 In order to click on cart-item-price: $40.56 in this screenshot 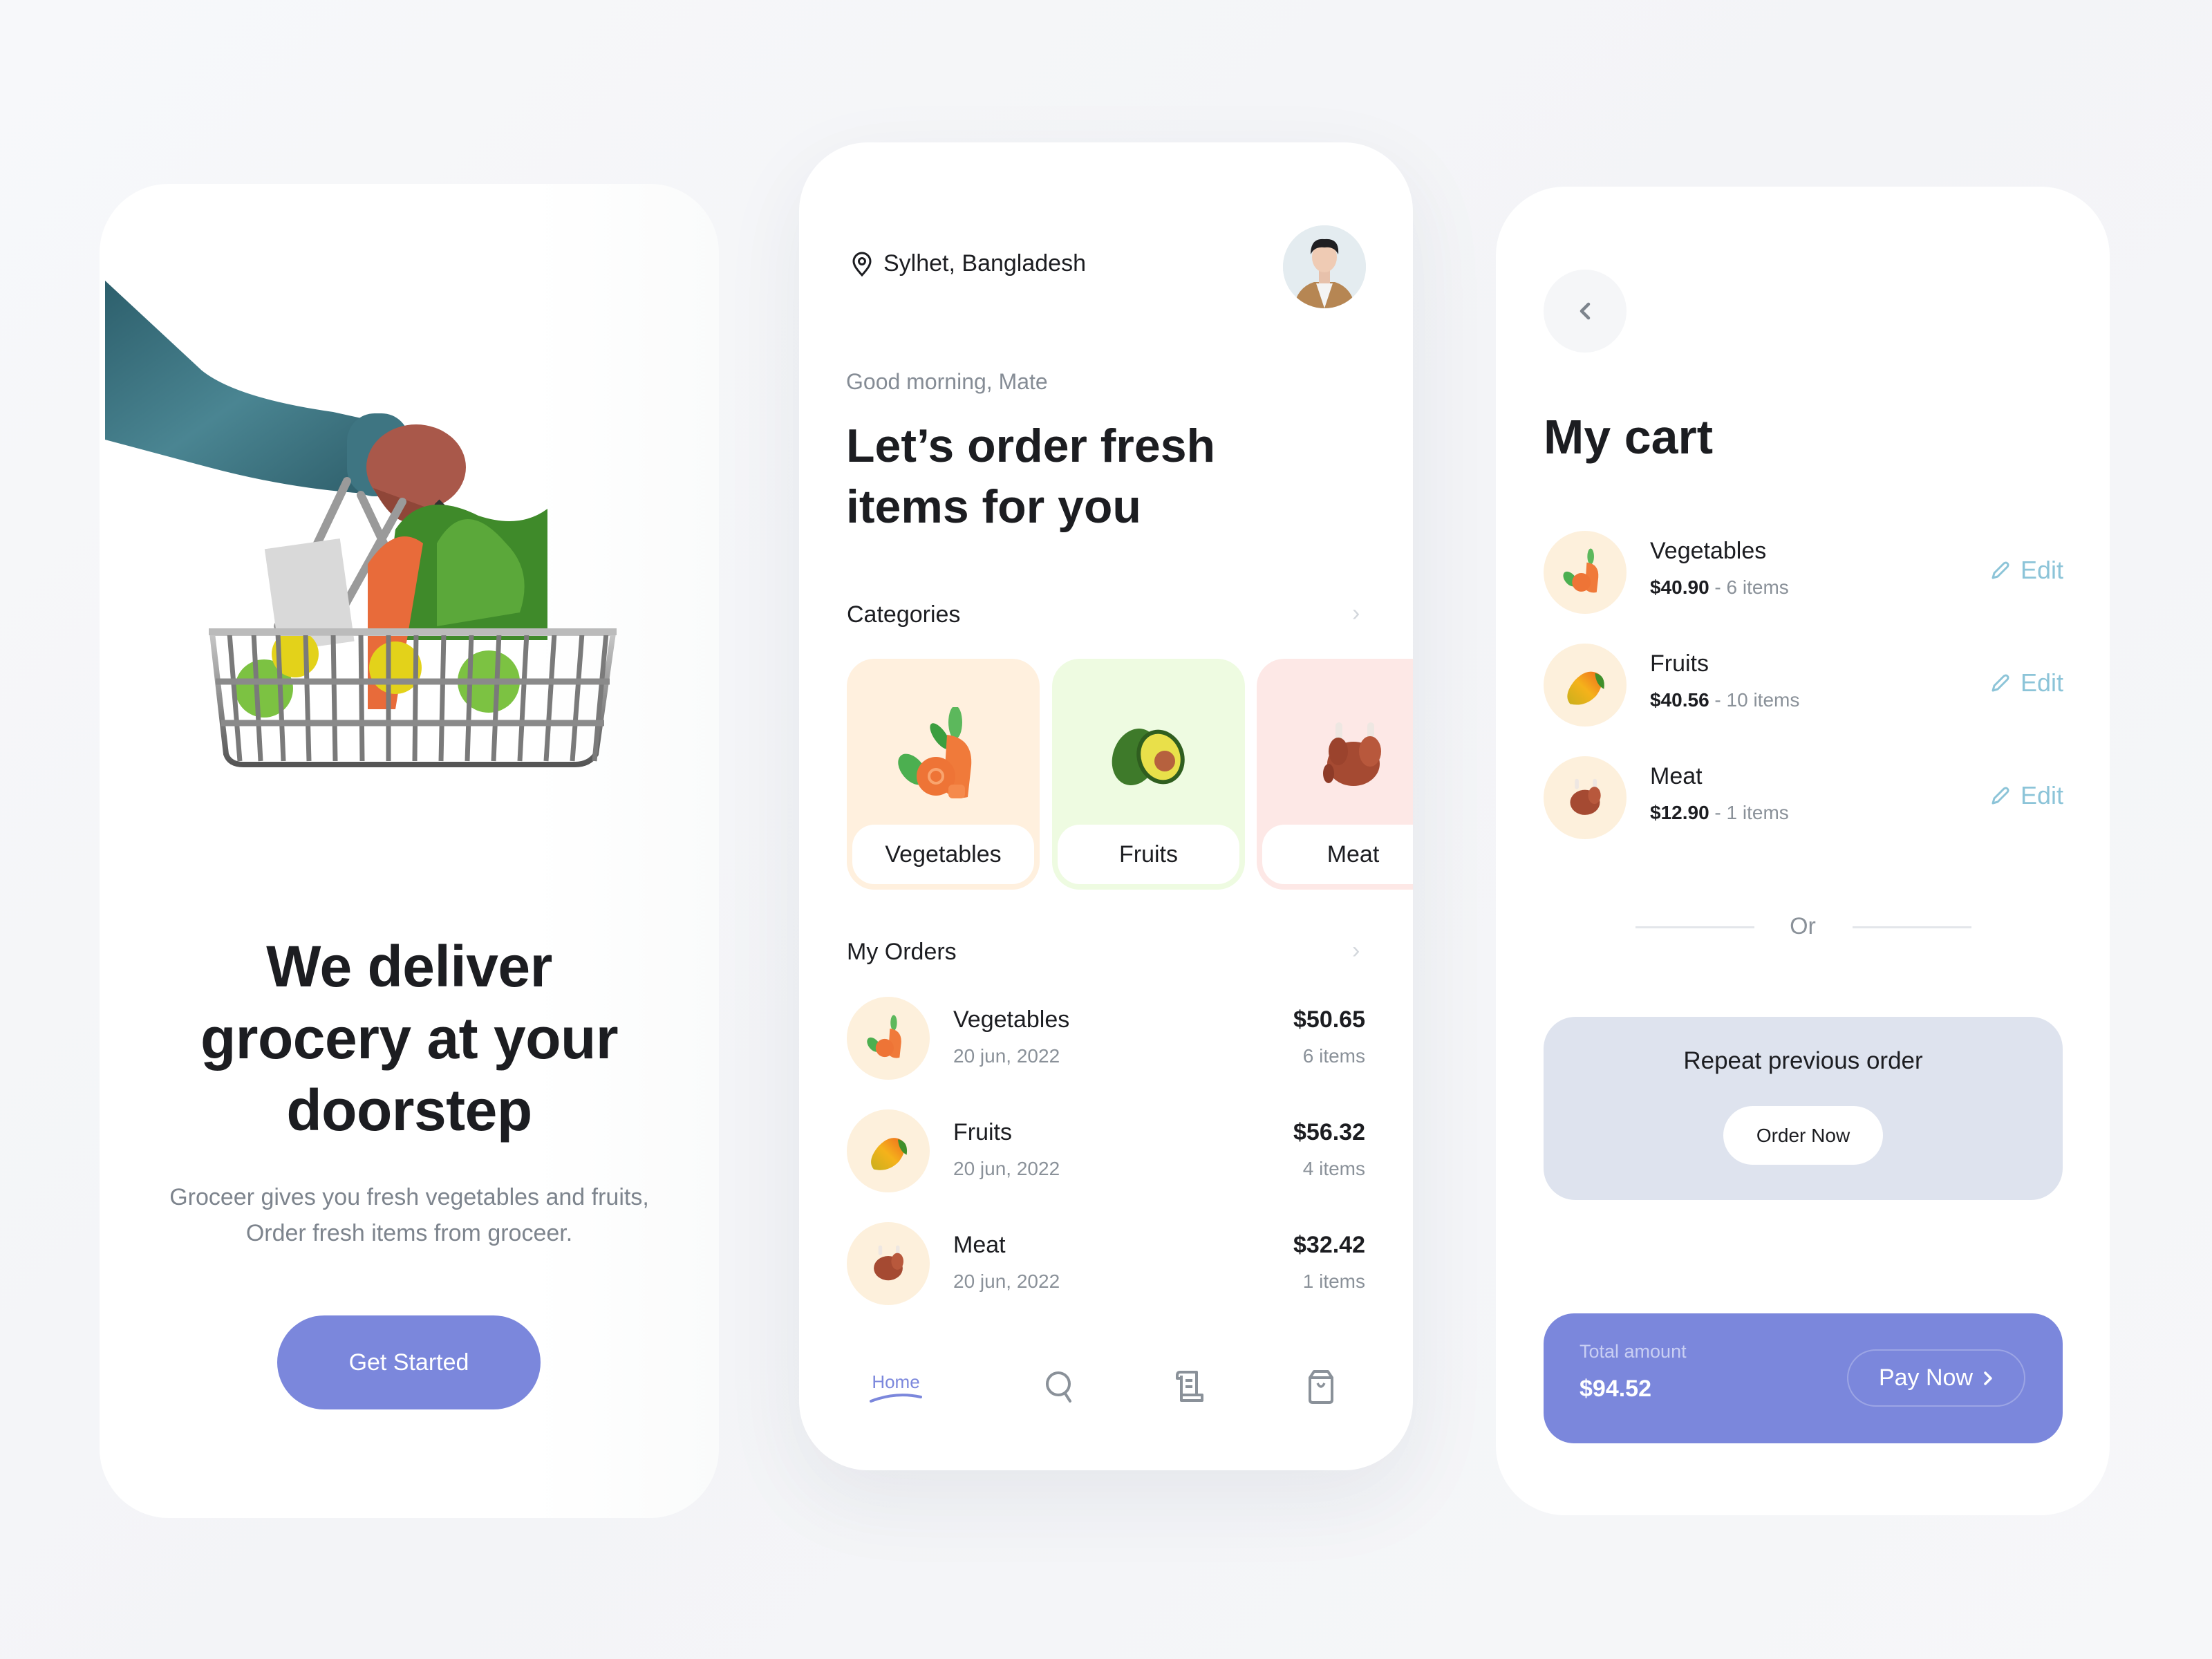, I will do `click(1680, 700)`.